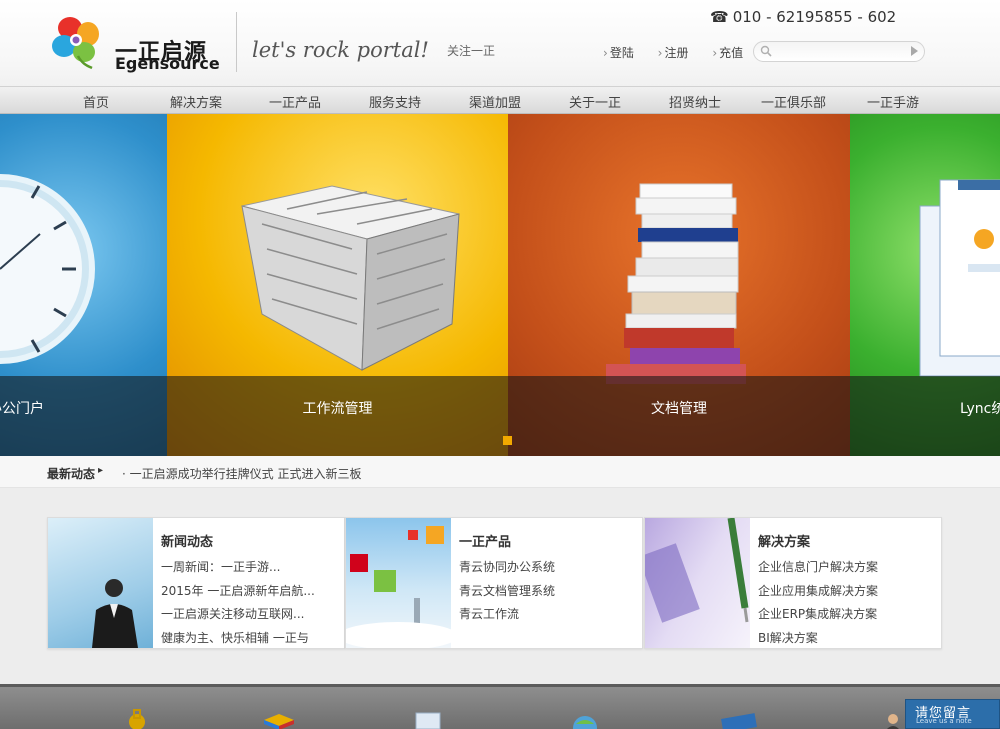 The width and height of the screenshot is (1000, 729). What do you see at coordinates (137, 718) in the screenshot?
I see `lock-icon` at bounding box center [137, 718].